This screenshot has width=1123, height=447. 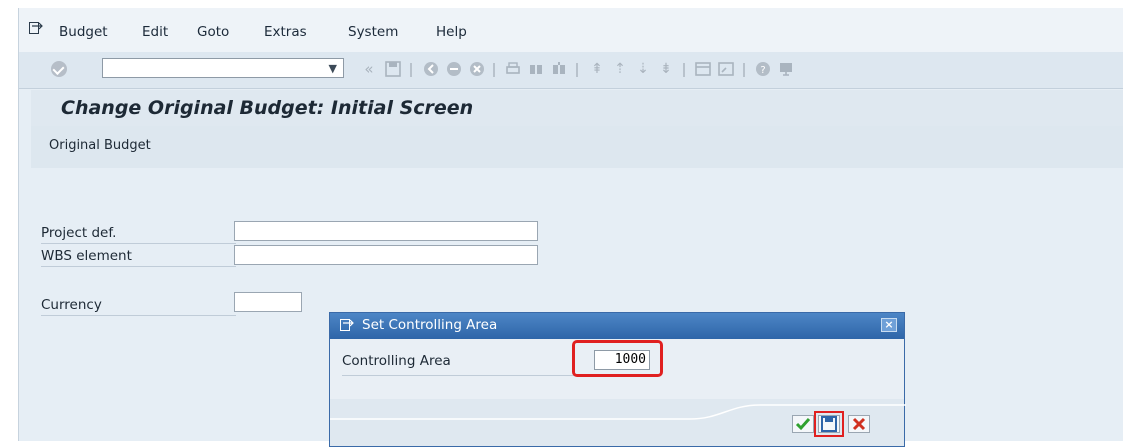 I want to click on continue-button, so click(x=803, y=424).